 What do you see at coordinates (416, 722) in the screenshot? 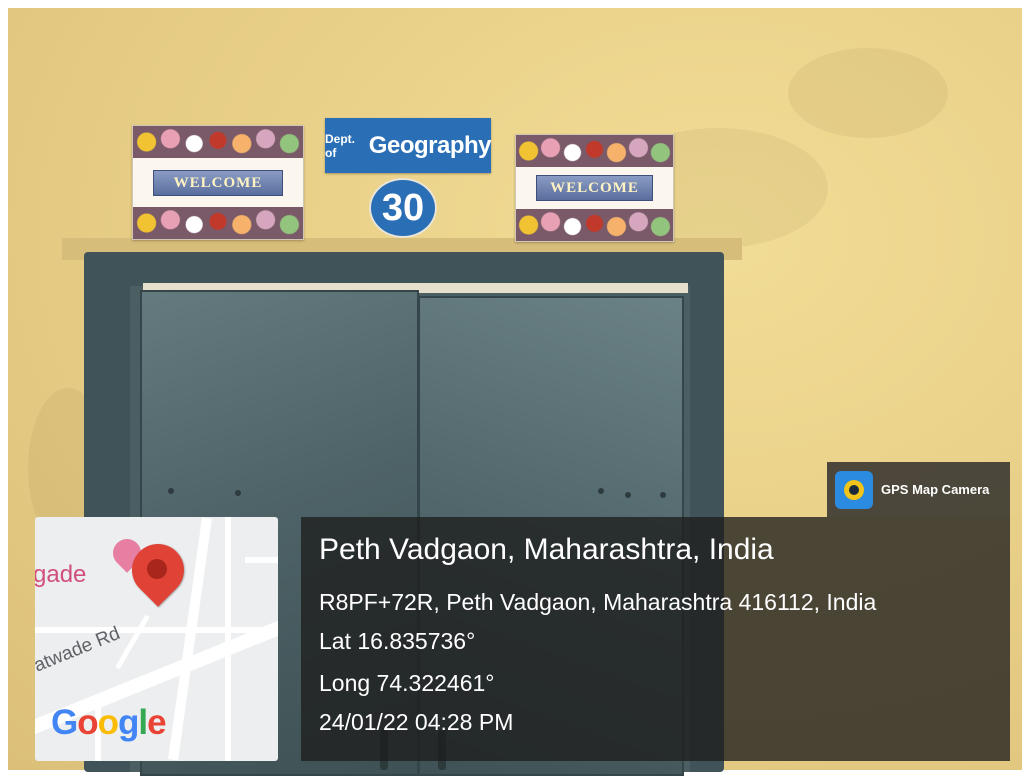
I see `timestamp: 24/01/22 04:28 PM` at bounding box center [416, 722].